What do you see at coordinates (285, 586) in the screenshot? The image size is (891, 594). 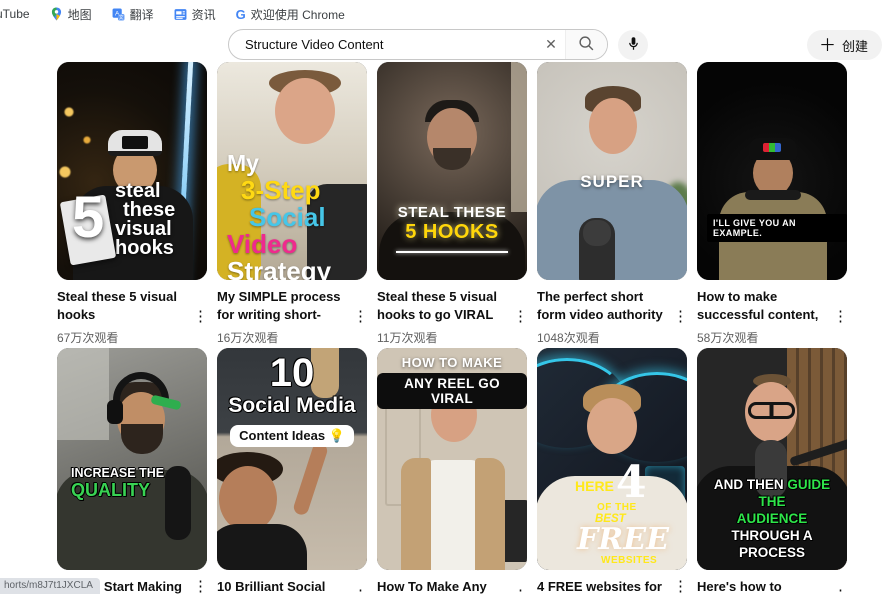 I see `video-title: 10 Brilliant Social Media` at bounding box center [285, 586].